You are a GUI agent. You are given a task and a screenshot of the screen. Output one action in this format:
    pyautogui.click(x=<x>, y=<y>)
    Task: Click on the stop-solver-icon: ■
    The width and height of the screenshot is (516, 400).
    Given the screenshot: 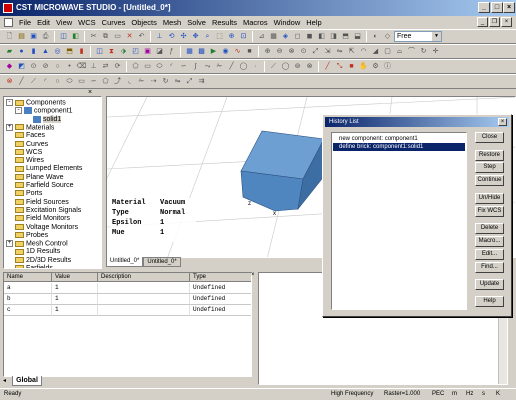 What is the action you would take?
    pyautogui.click(x=249, y=51)
    